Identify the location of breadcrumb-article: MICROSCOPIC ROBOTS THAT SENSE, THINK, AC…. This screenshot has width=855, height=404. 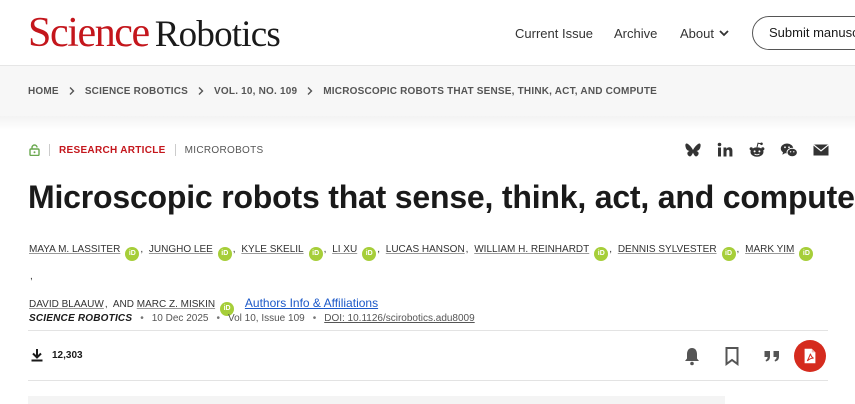
(490, 91).